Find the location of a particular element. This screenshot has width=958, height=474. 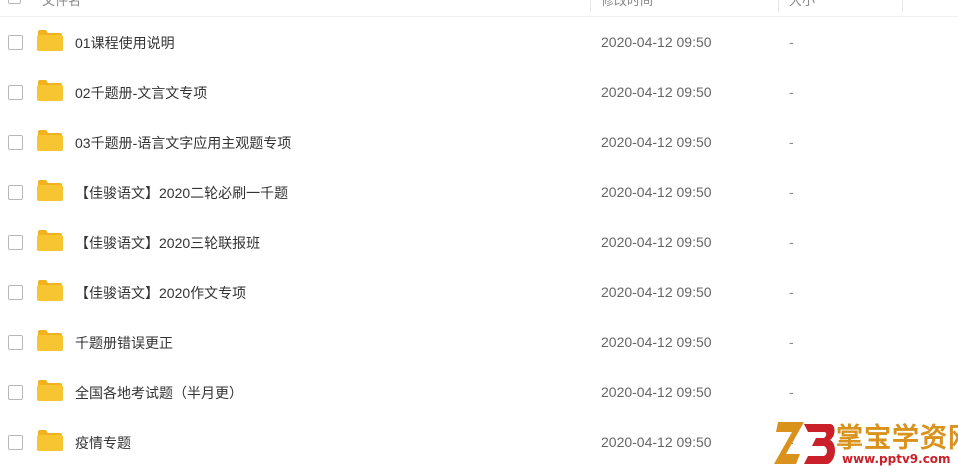

file-row: 【佳骏语文】2020三轮联报班 2020-04-12 09:50 - is located at coordinates (479, 243).